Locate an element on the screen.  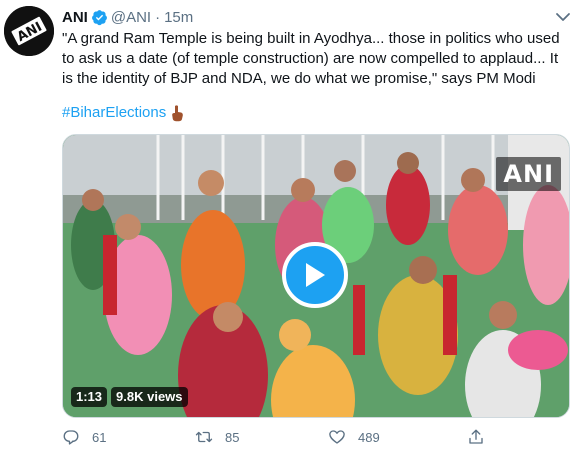
retweet-icon is located at coordinates (204, 437).